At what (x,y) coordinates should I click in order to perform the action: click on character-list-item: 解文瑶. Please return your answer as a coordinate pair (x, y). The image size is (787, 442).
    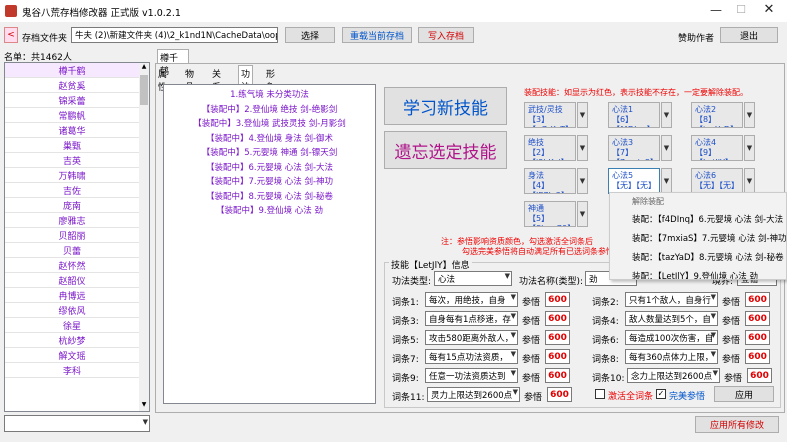
    Looking at the image, I should click on (72, 355).